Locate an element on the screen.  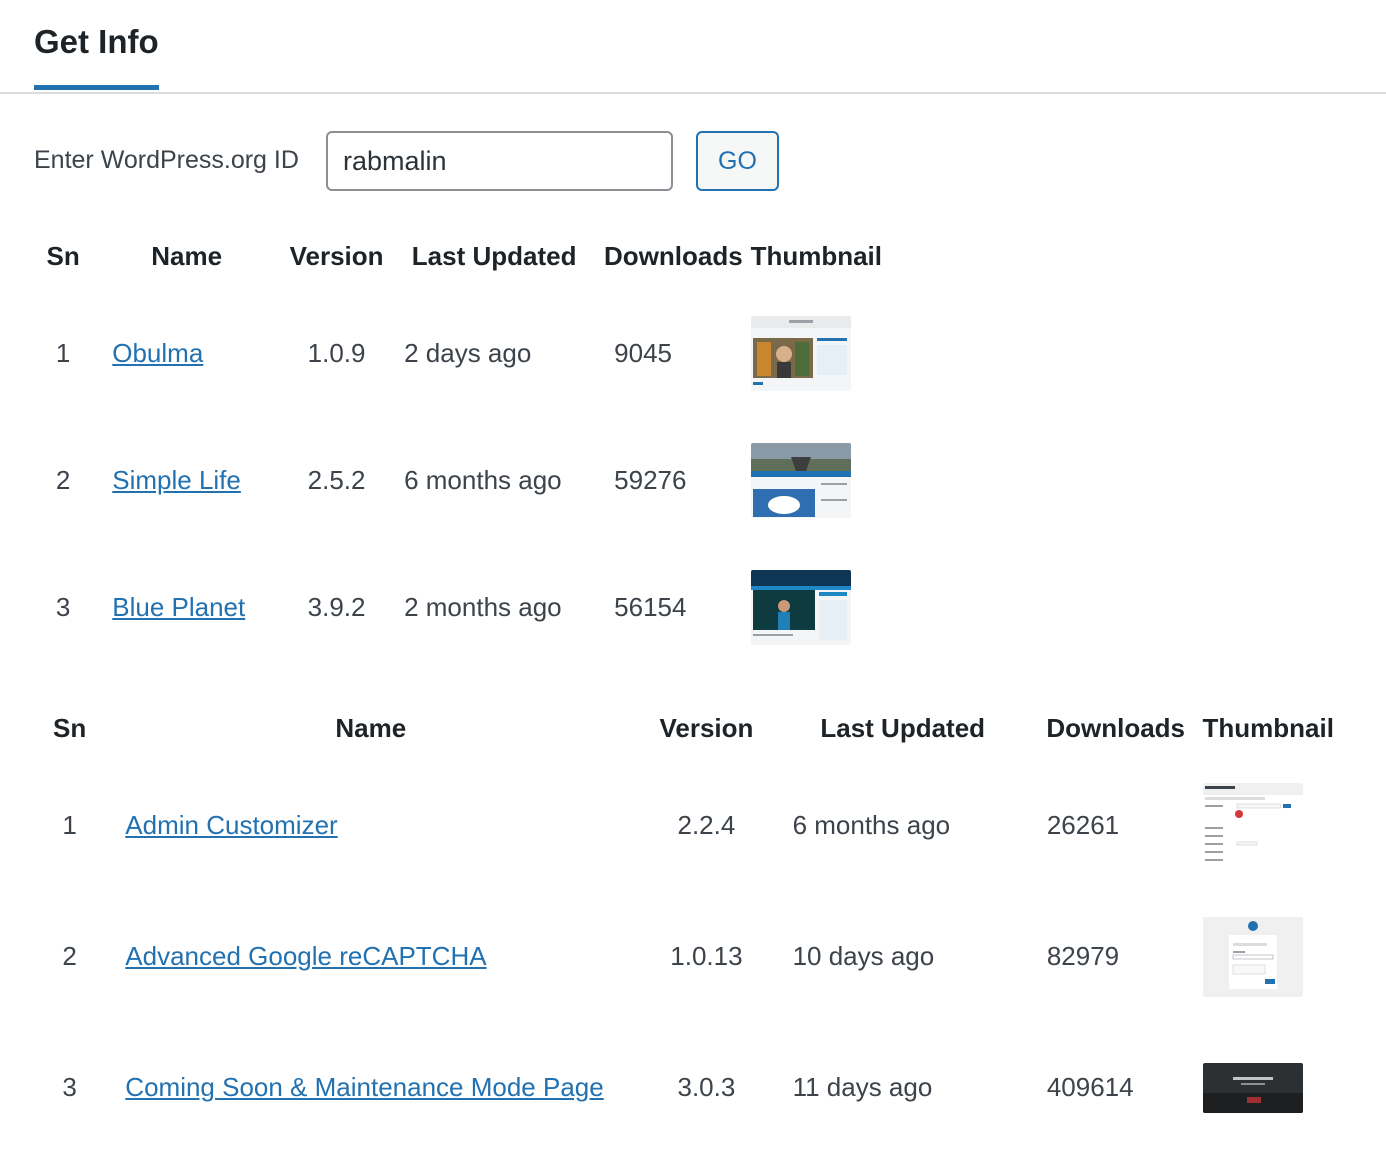
go-button: GO is located at coordinates (737, 161).